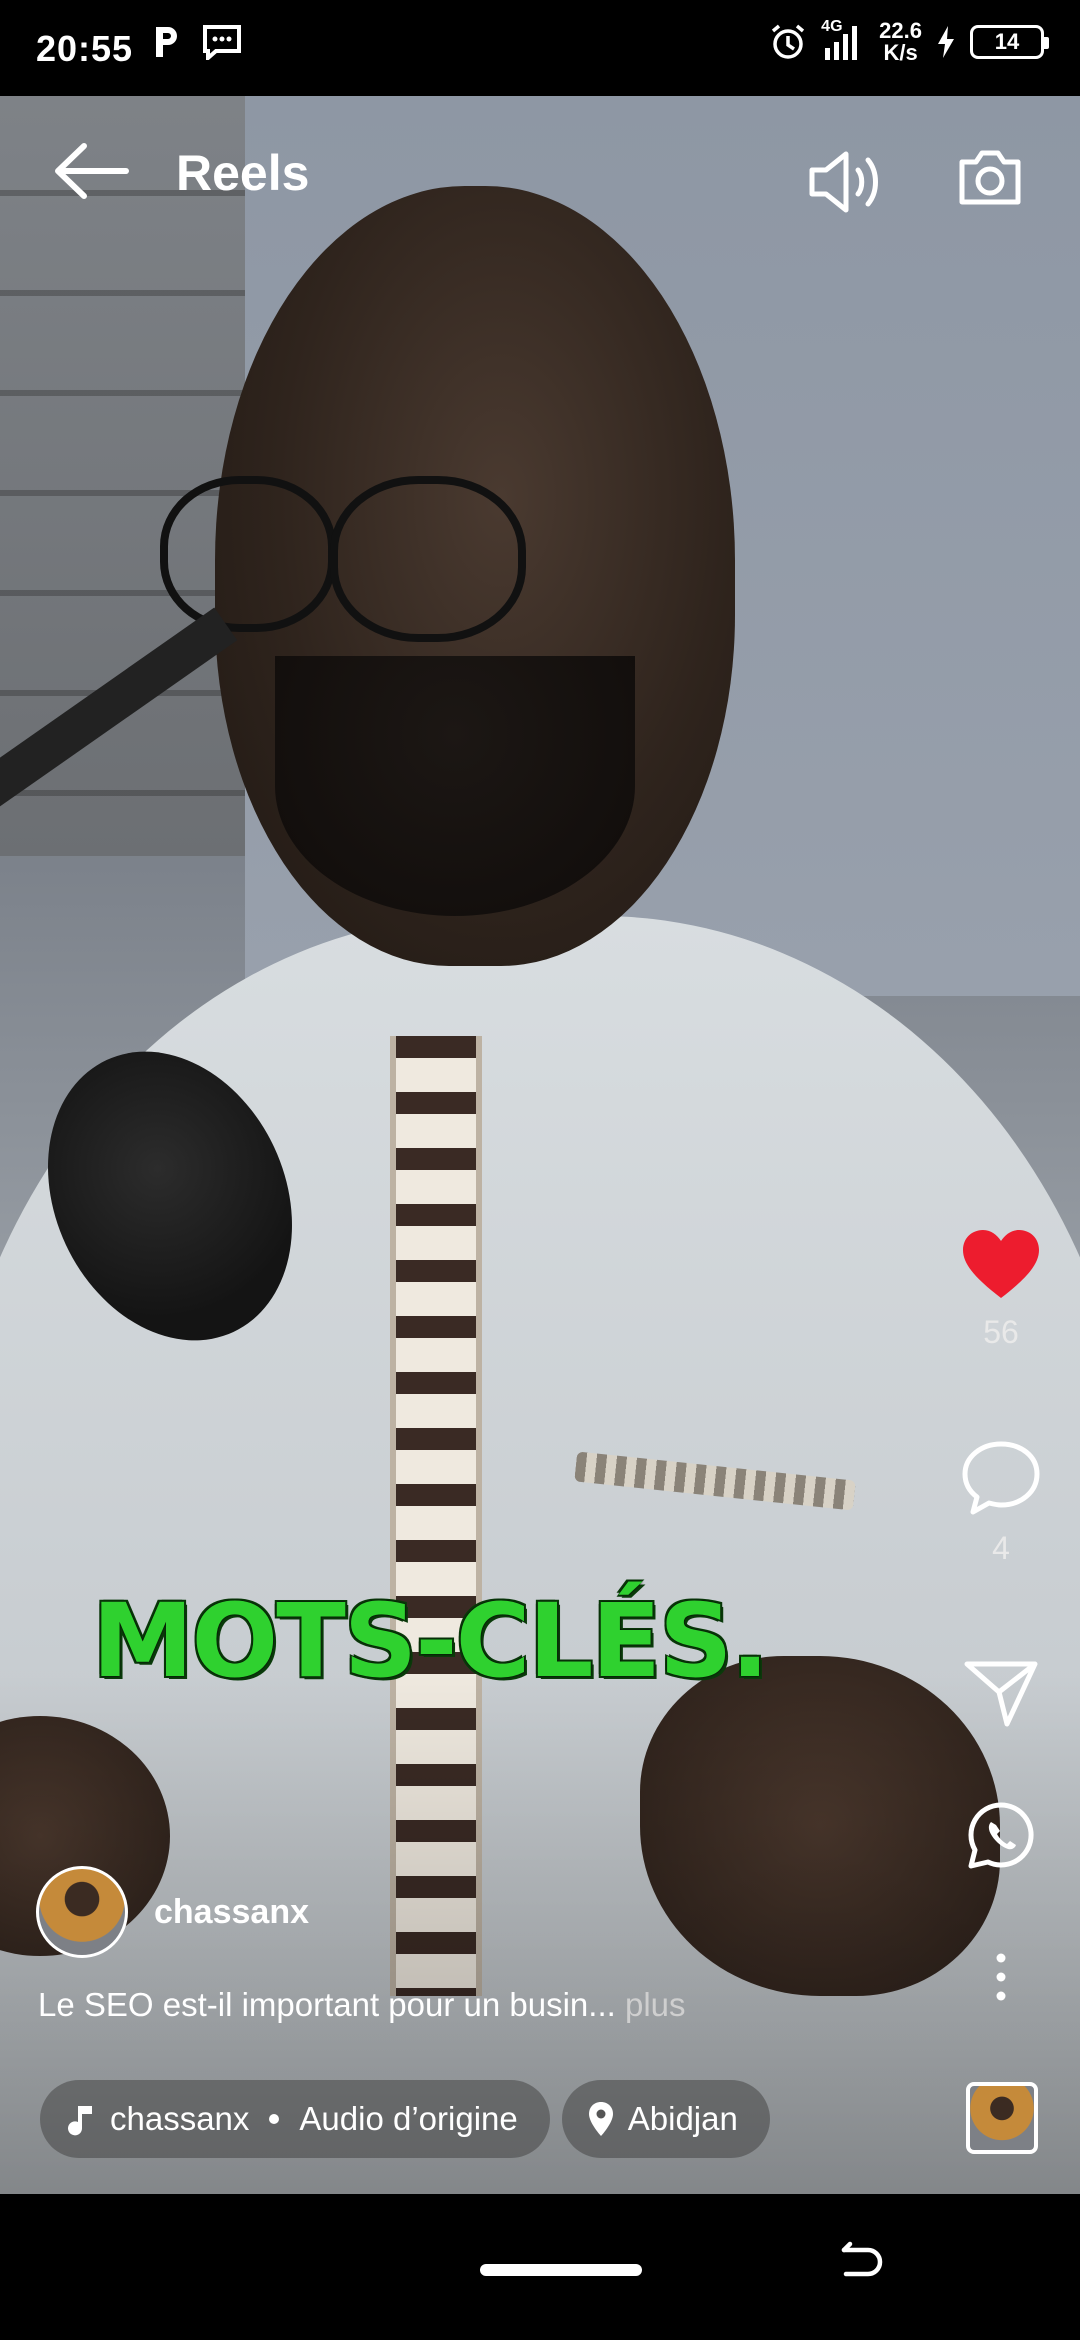 Image resolution: width=1080 pixels, height=2340 pixels. What do you see at coordinates (295, 2119) in the screenshot?
I see `audio-chip: chassanx Audio d’origine` at bounding box center [295, 2119].